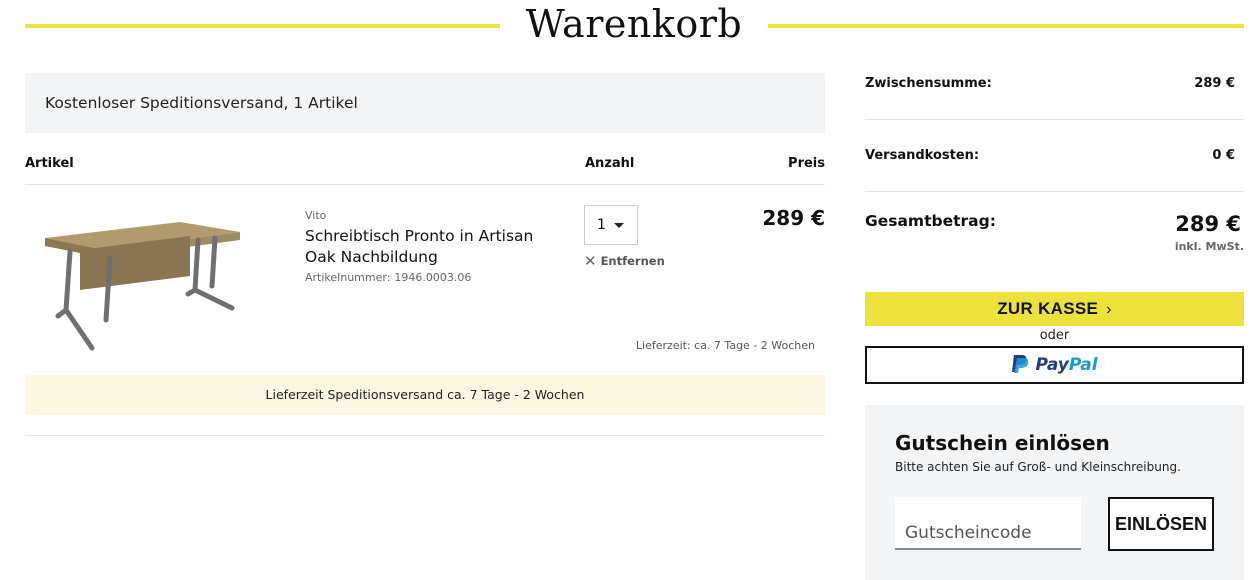  What do you see at coordinates (433, 277) in the screenshot?
I see `sku-value: 1946.0003.06` at bounding box center [433, 277].